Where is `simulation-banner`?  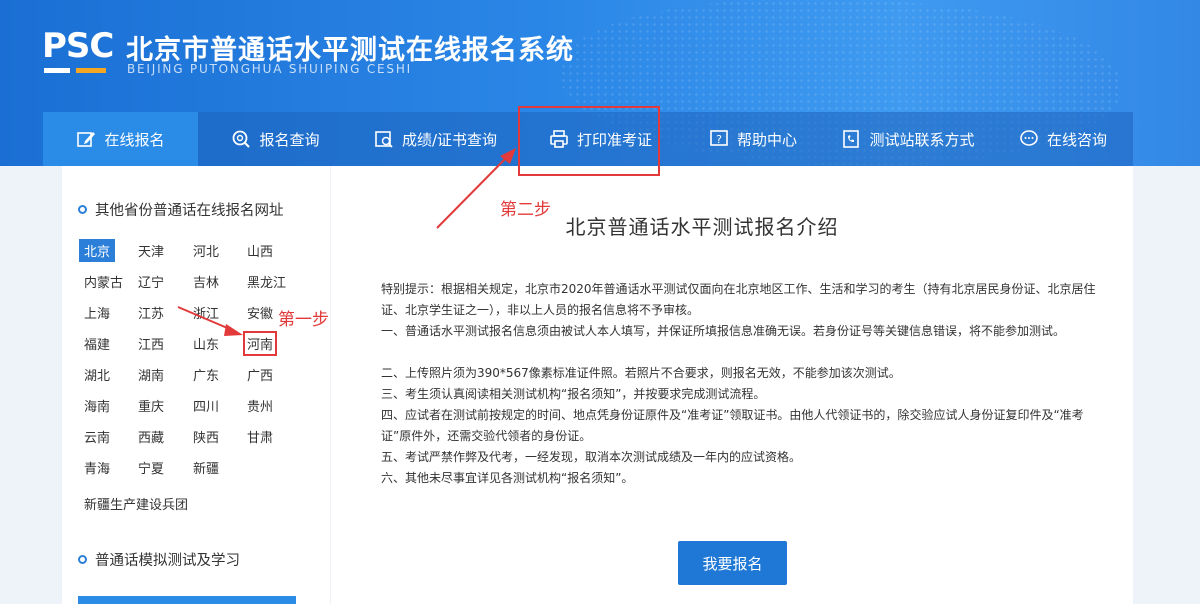
simulation-banner is located at coordinates (187, 600).